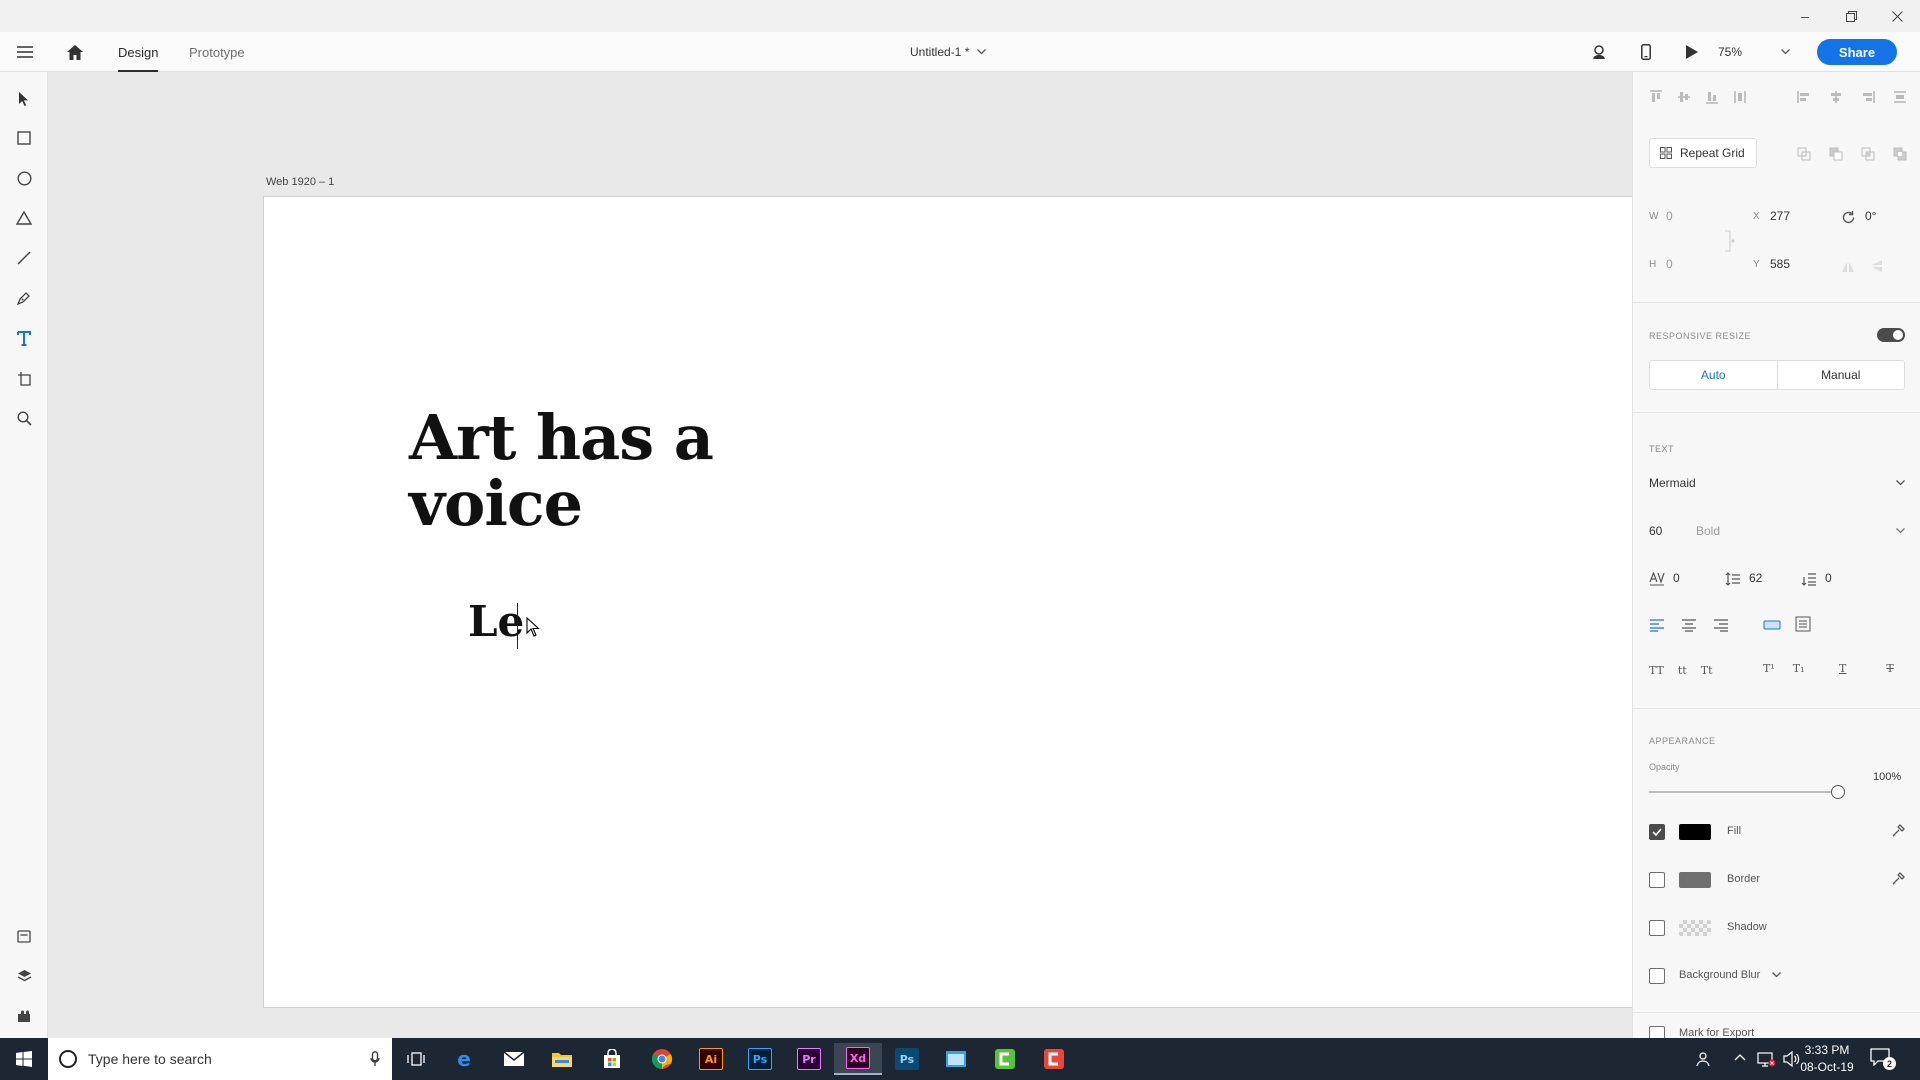 This screenshot has height=1080, width=1920. What do you see at coordinates (1868, 154) in the screenshot?
I see `boolean-intersect-icon` at bounding box center [1868, 154].